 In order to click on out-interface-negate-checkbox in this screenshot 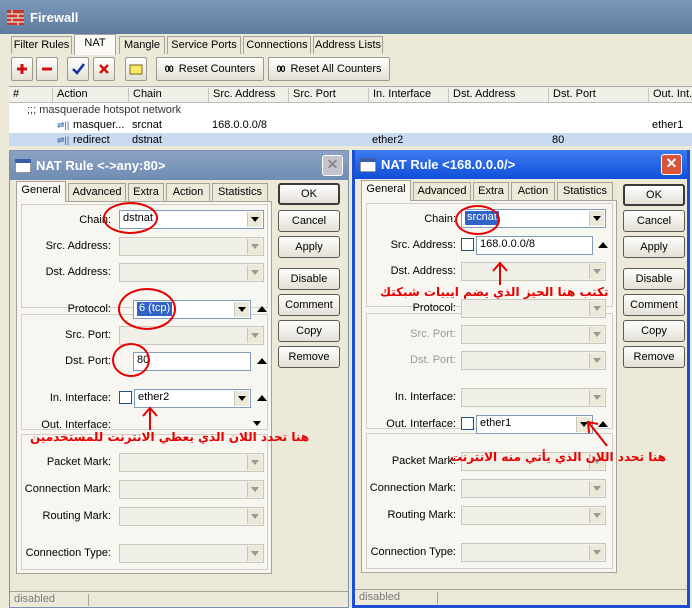, I will do `click(467, 423)`.